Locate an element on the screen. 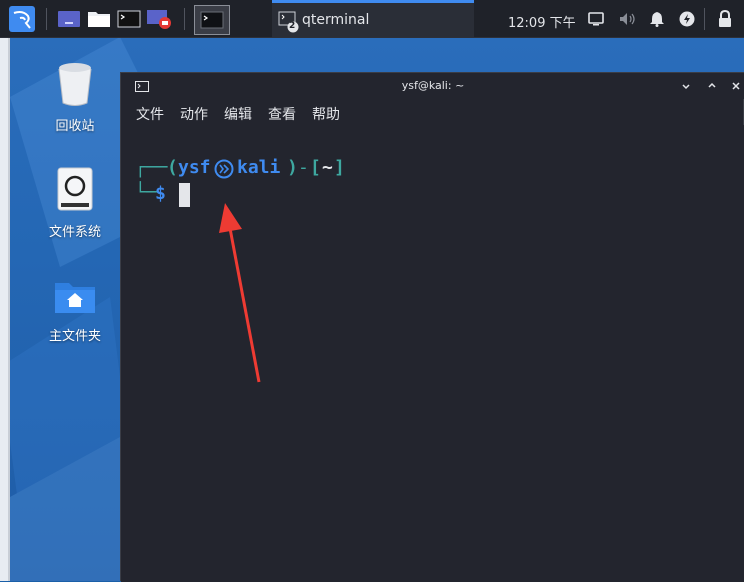 This screenshot has height=582, width=744. prompt-open-bracket: [ is located at coordinates (315, 167).